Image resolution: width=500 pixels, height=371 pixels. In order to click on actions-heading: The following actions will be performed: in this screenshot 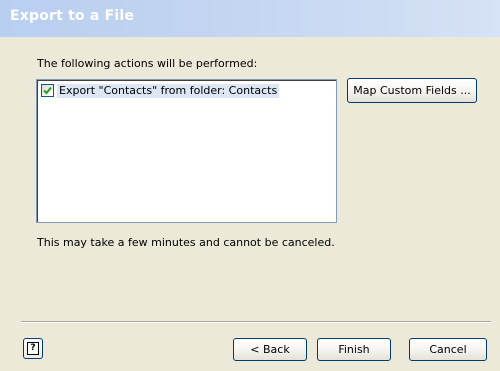, I will do `click(147, 63)`.